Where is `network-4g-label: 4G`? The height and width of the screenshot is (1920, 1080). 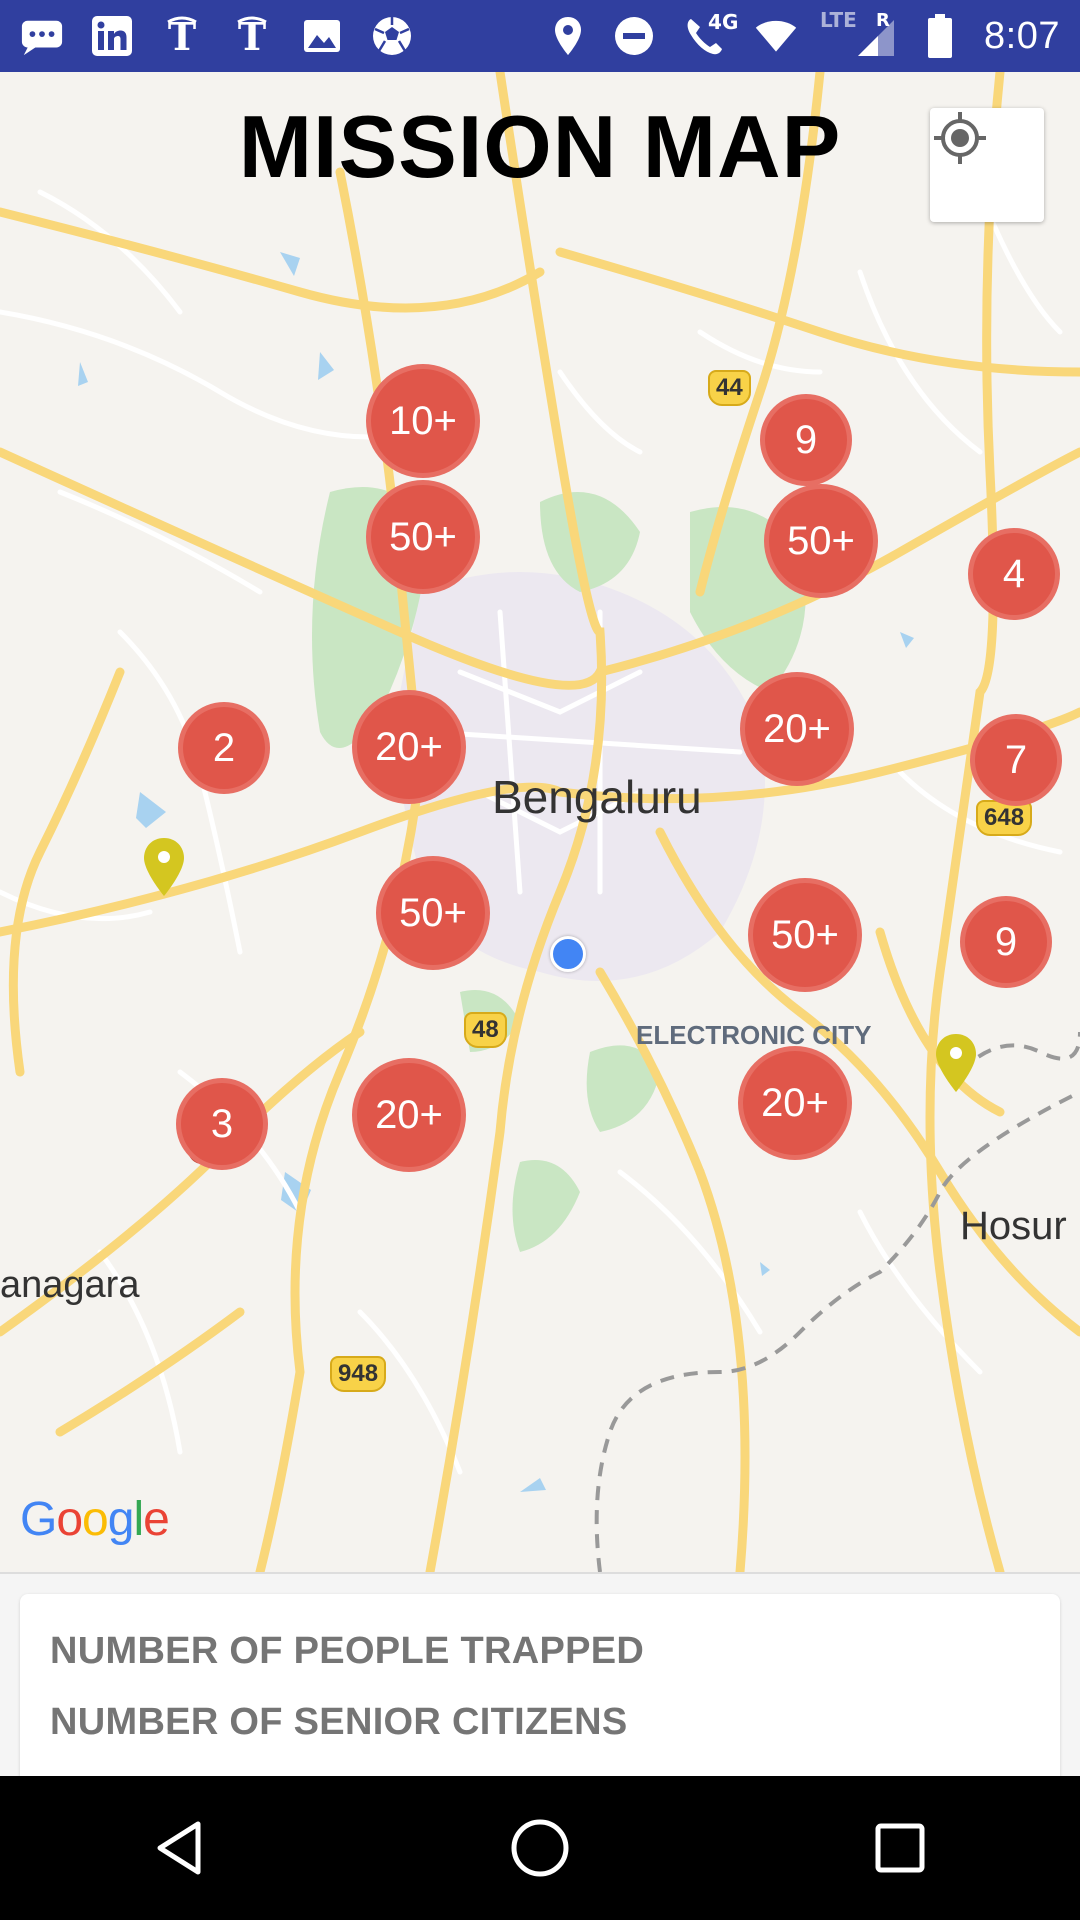 network-4g-label: 4G is located at coordinates (723, 22).